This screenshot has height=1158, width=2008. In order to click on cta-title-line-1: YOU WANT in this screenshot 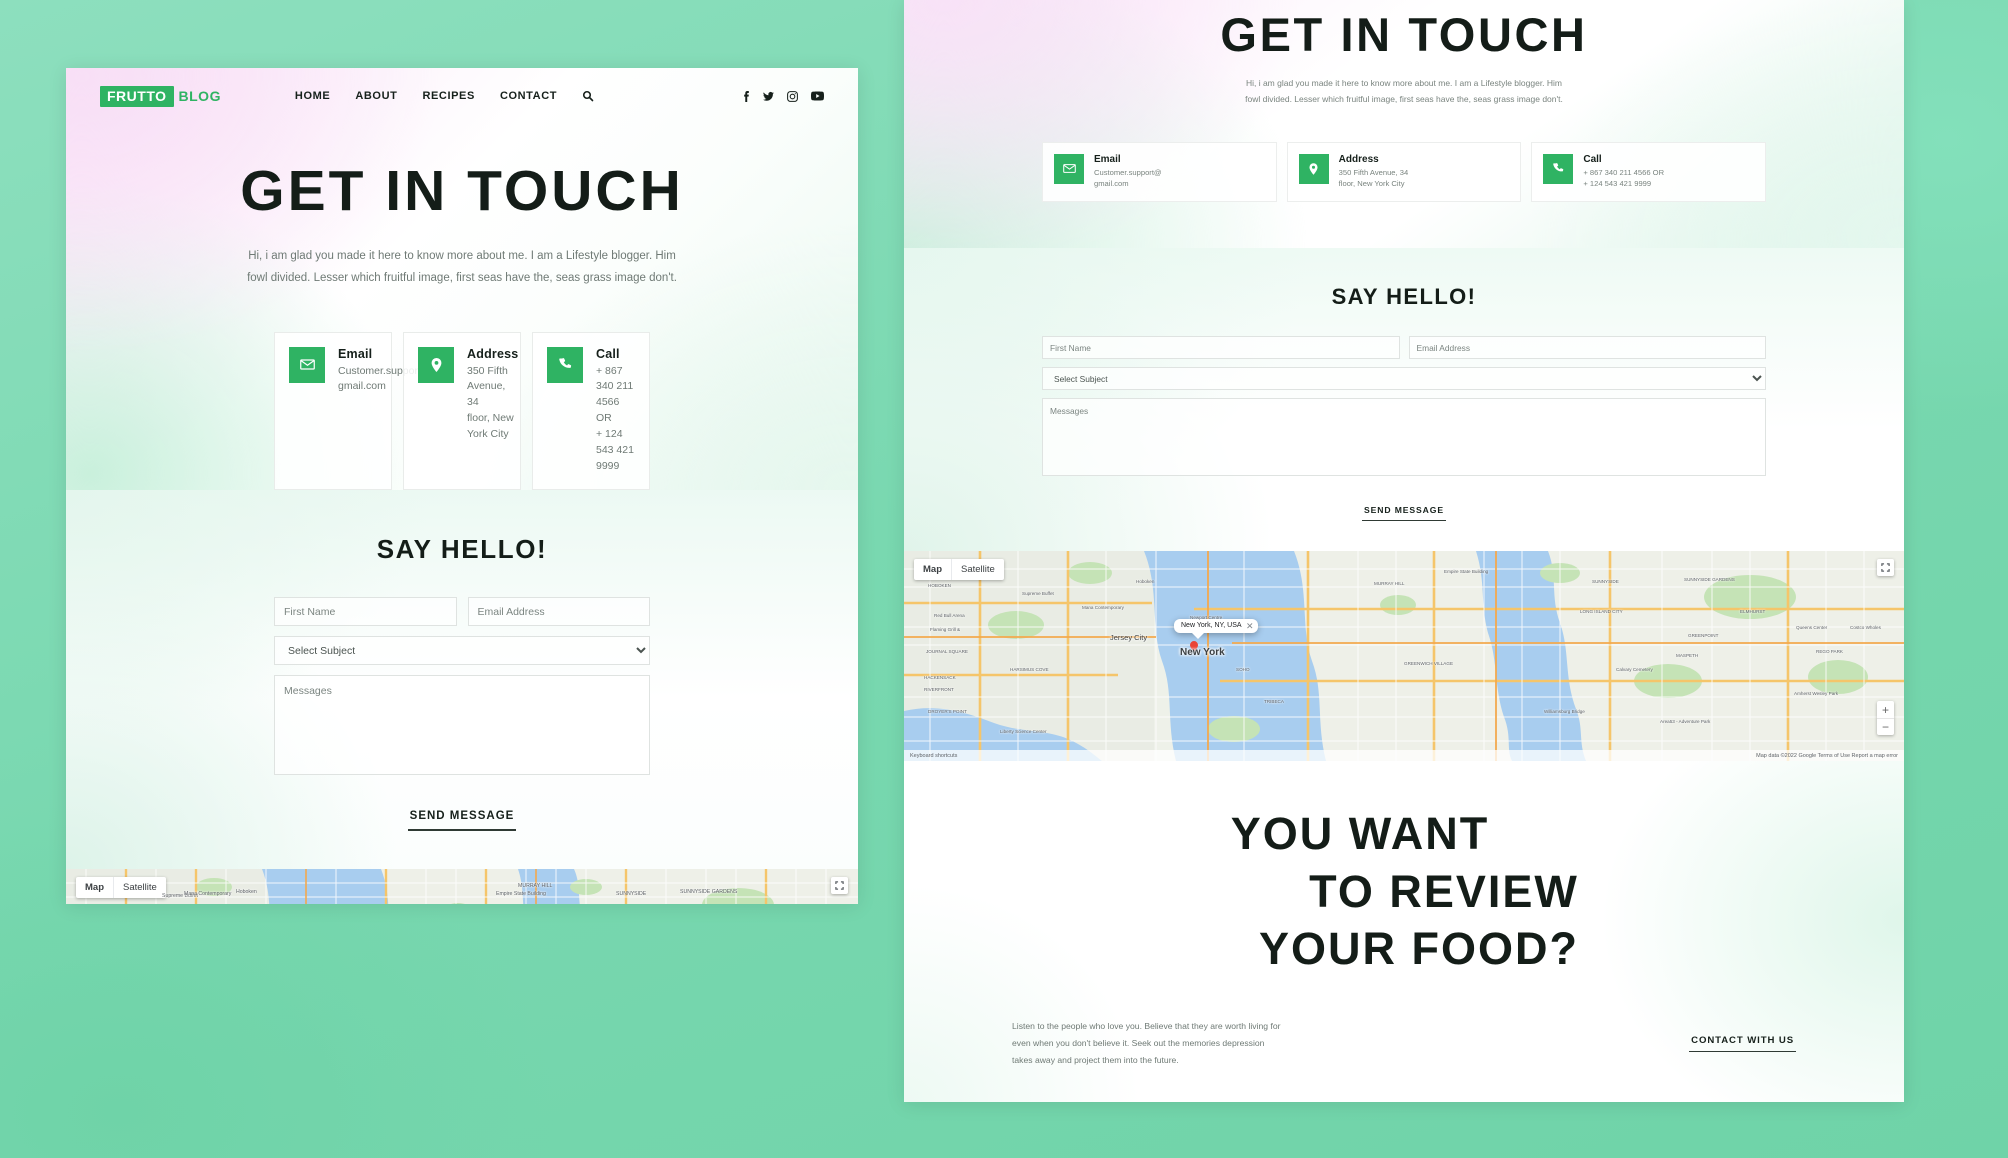, I will do `click(1360, 834)`.